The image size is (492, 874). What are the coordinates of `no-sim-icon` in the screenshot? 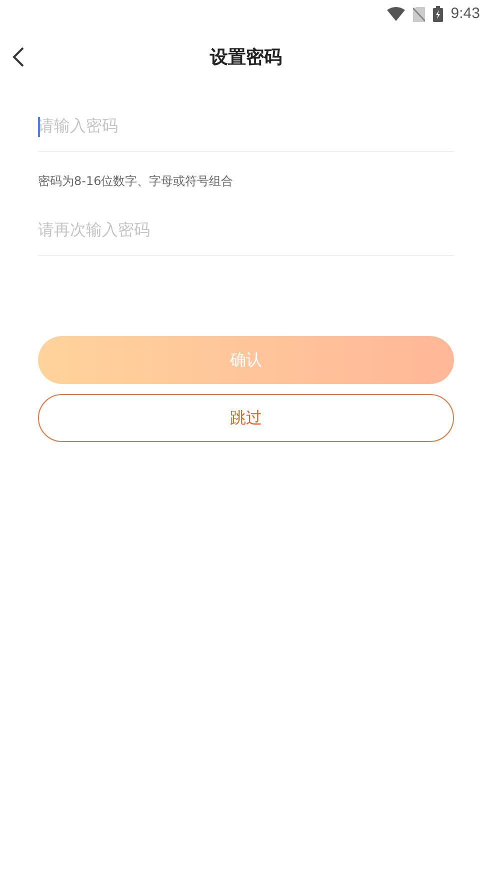 It's located at (418, 14).